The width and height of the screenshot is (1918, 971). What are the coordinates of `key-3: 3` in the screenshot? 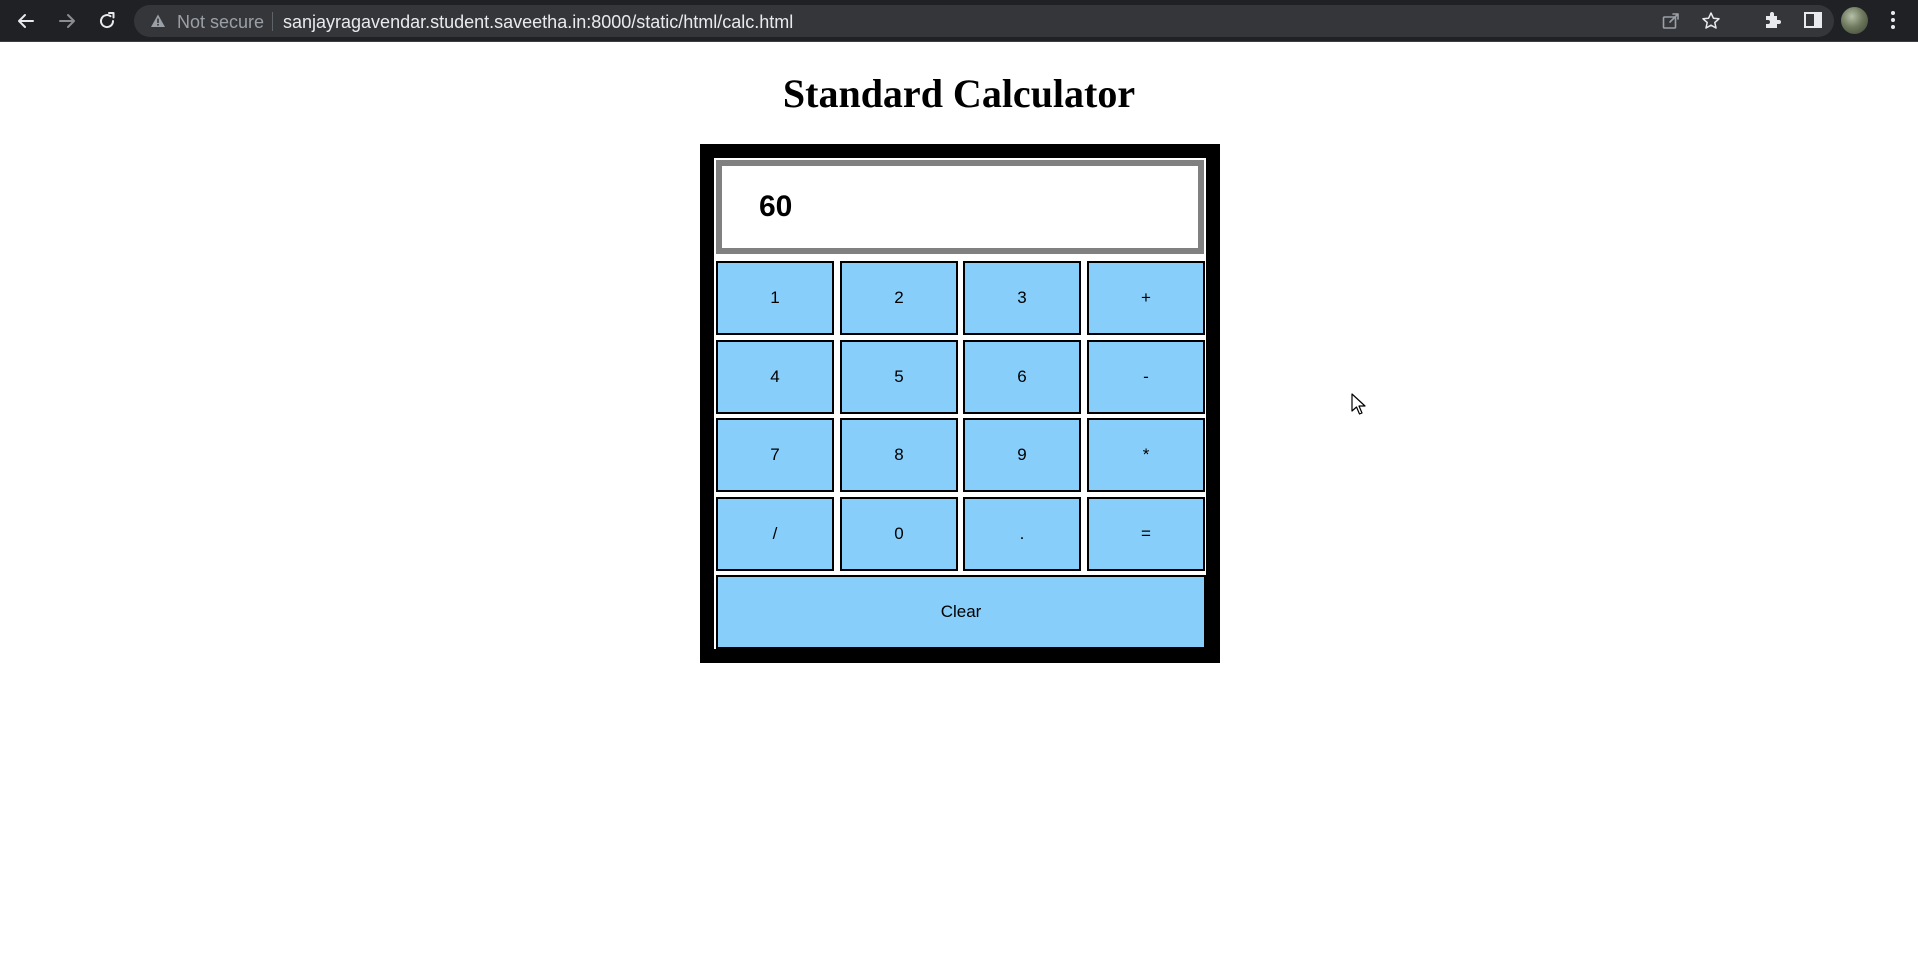 It's located at (1022, 298).